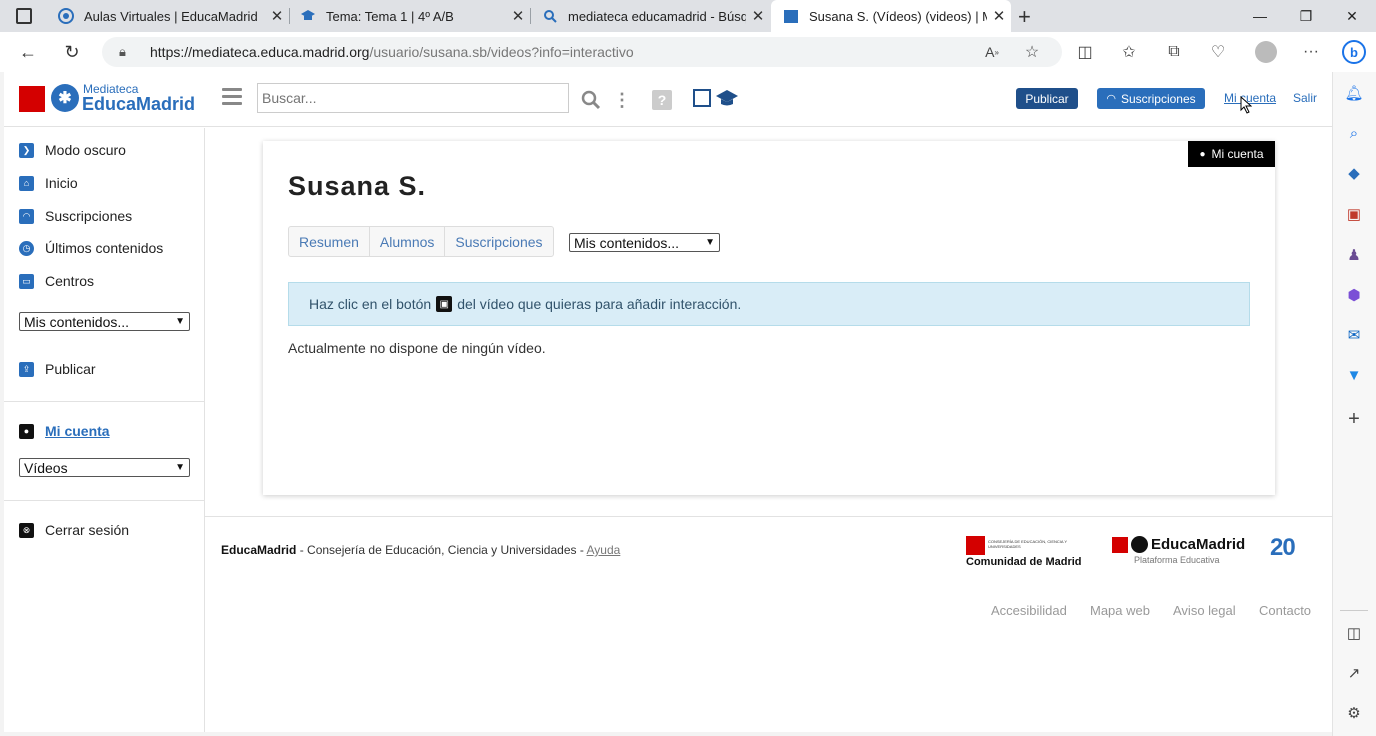 The width and height of the screenshot is (1376, 736). What do you see at coordinates (1354, 713) in the screenshot?
I see `settings-gear-icon: ⚙︎` at bounding box center [1354, 713].